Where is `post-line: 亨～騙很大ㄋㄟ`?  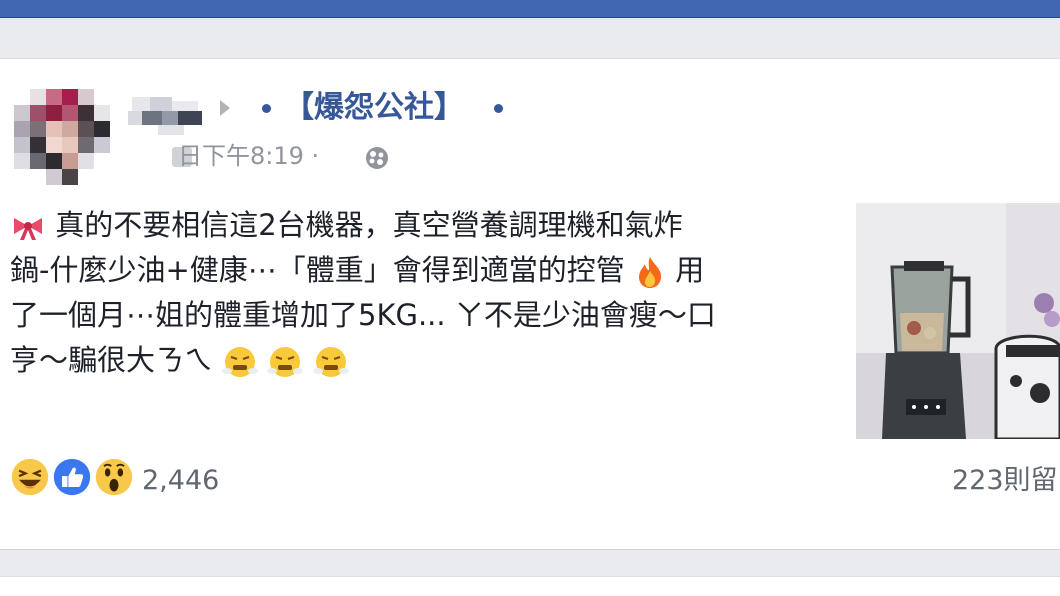
post-line: 亨～騙很大ㄋㄟ is located at coordinates (415, 360).